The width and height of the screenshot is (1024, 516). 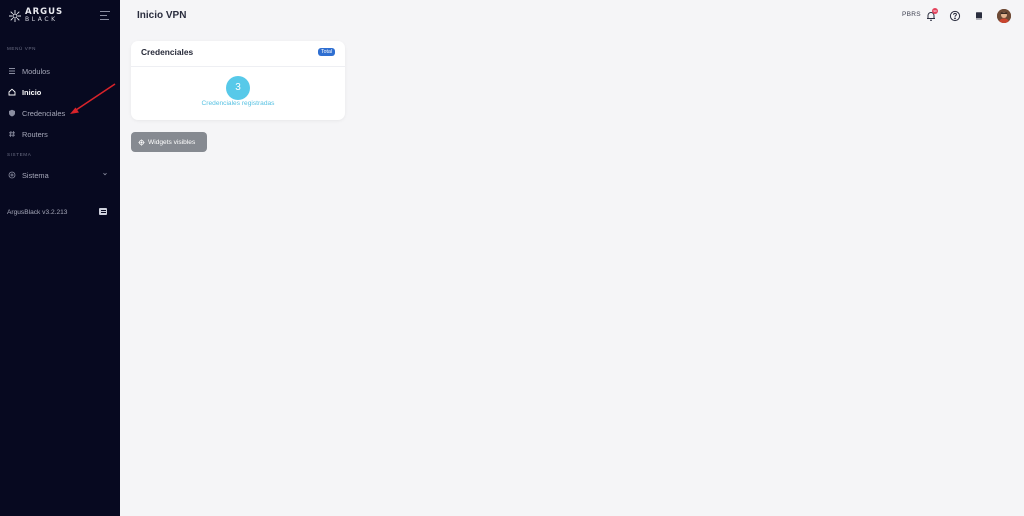 I want to click on visible-widgets-button: Widgets visibles, so click(x=169, y=142).